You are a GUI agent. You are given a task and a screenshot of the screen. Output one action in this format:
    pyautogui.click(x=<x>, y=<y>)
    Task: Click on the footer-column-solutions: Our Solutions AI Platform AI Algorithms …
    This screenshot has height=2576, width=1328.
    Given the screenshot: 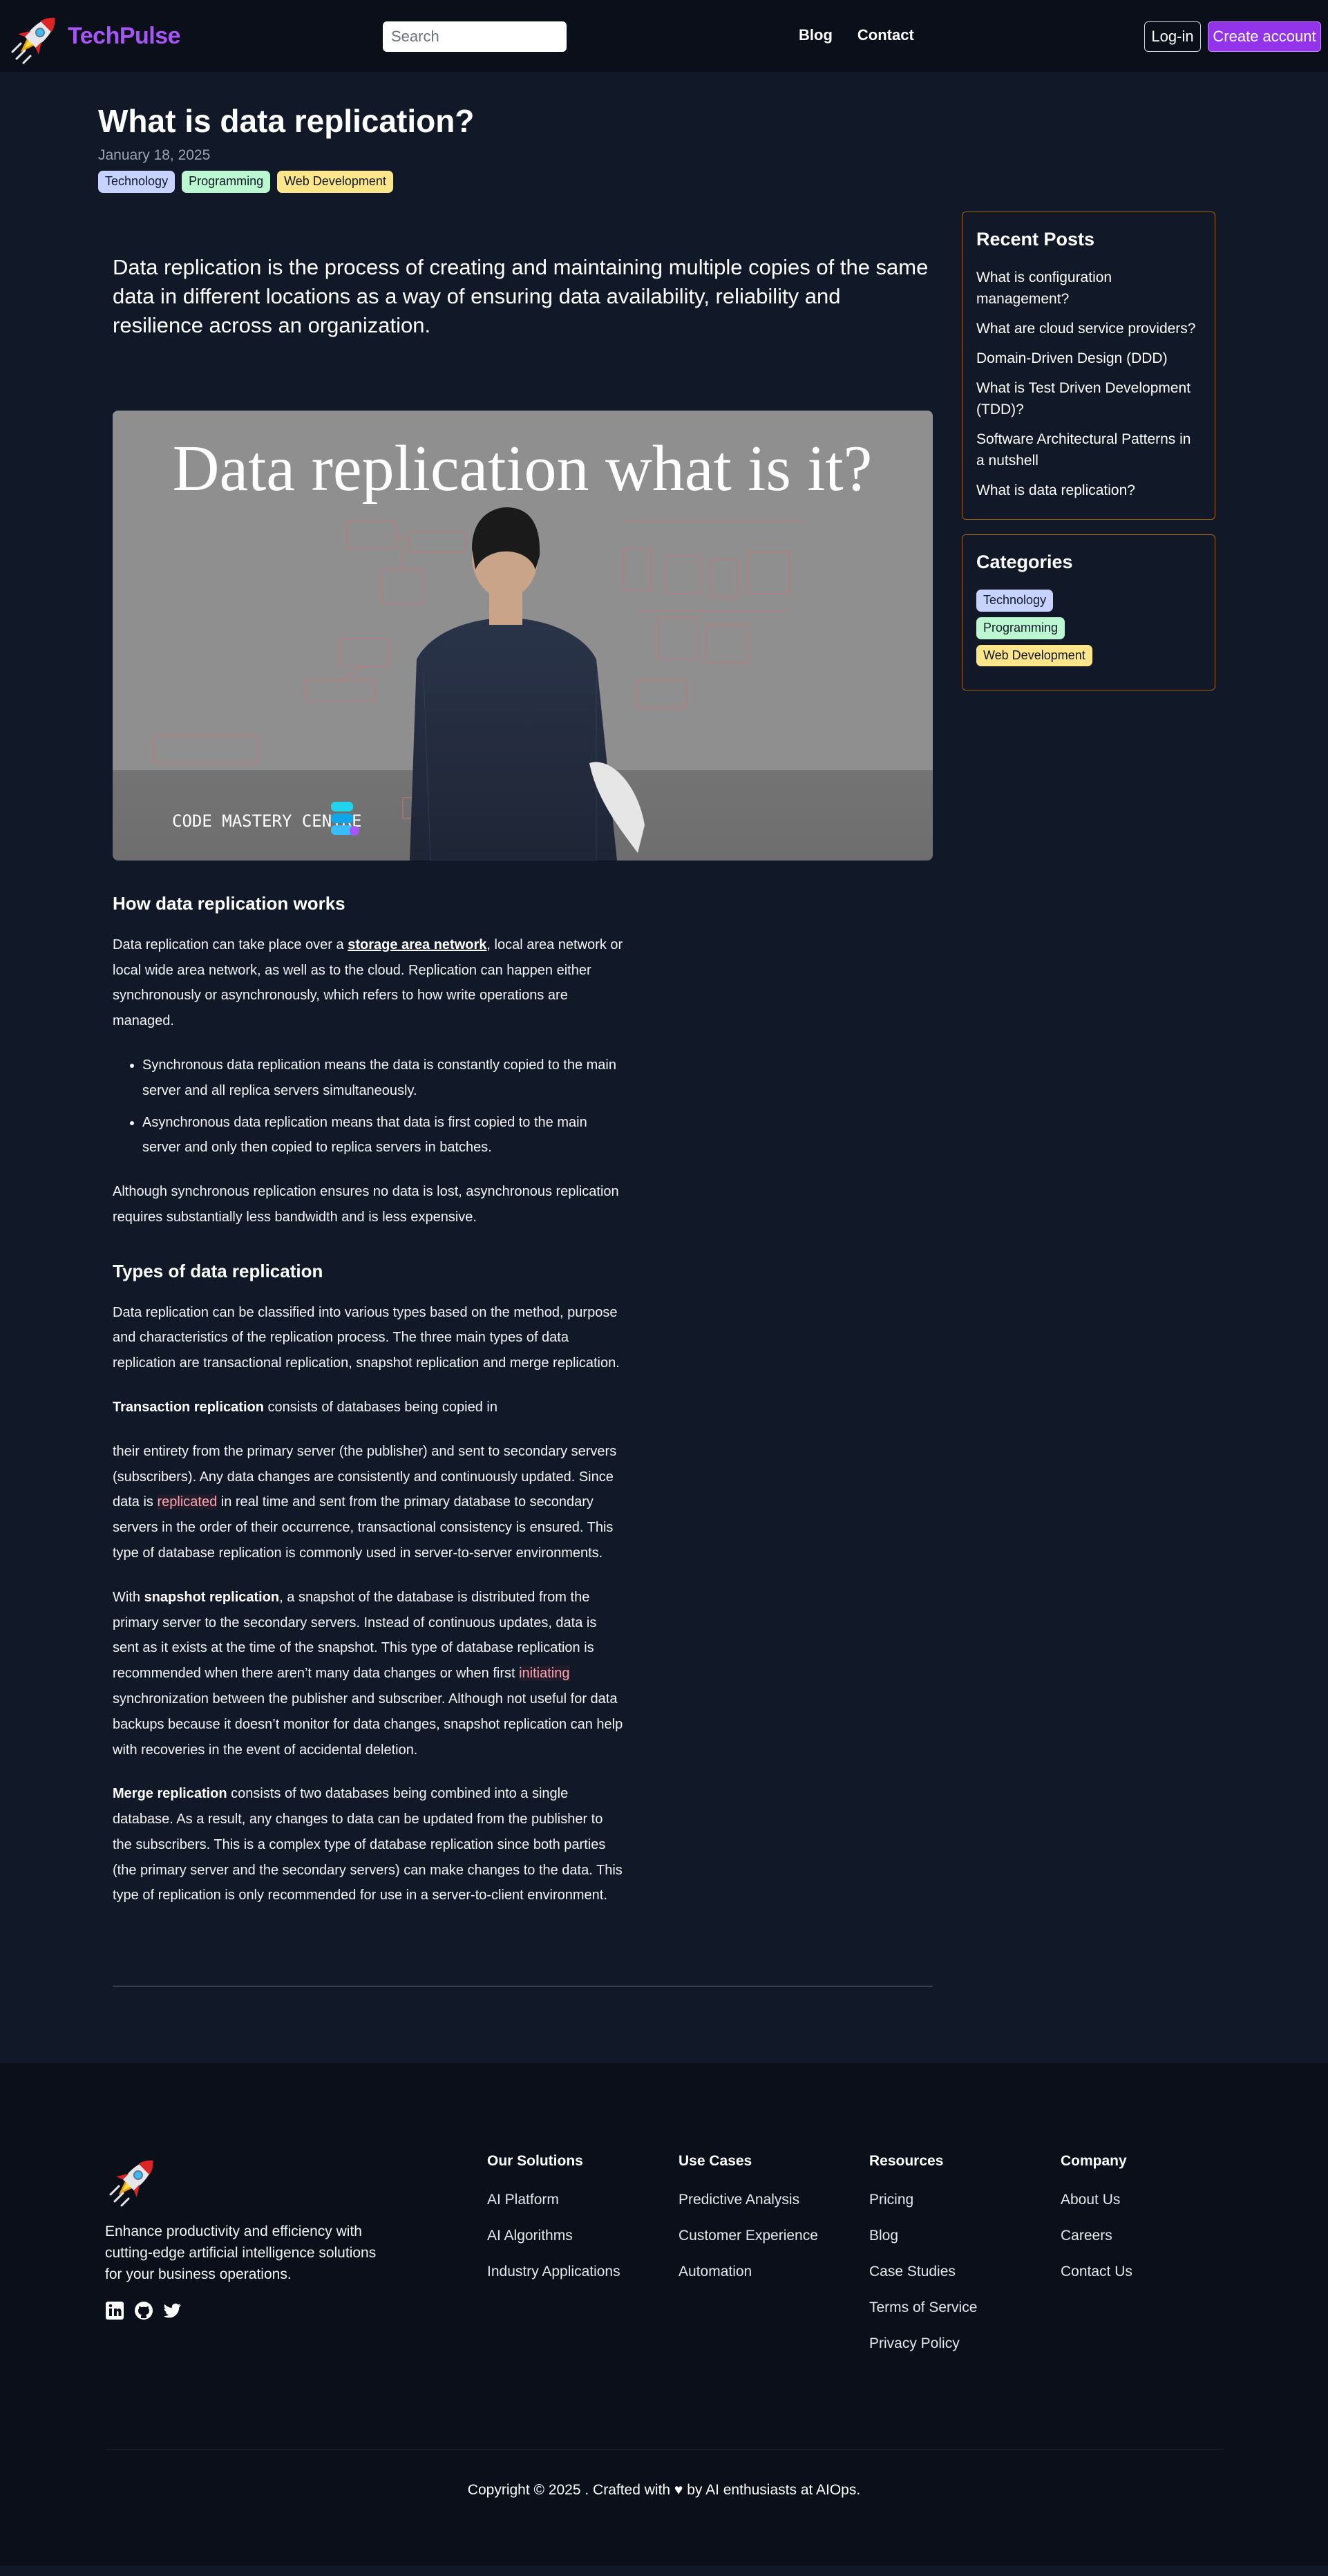 What is the action you would take?
    pyautogui.click(x=553, y=2226)
    